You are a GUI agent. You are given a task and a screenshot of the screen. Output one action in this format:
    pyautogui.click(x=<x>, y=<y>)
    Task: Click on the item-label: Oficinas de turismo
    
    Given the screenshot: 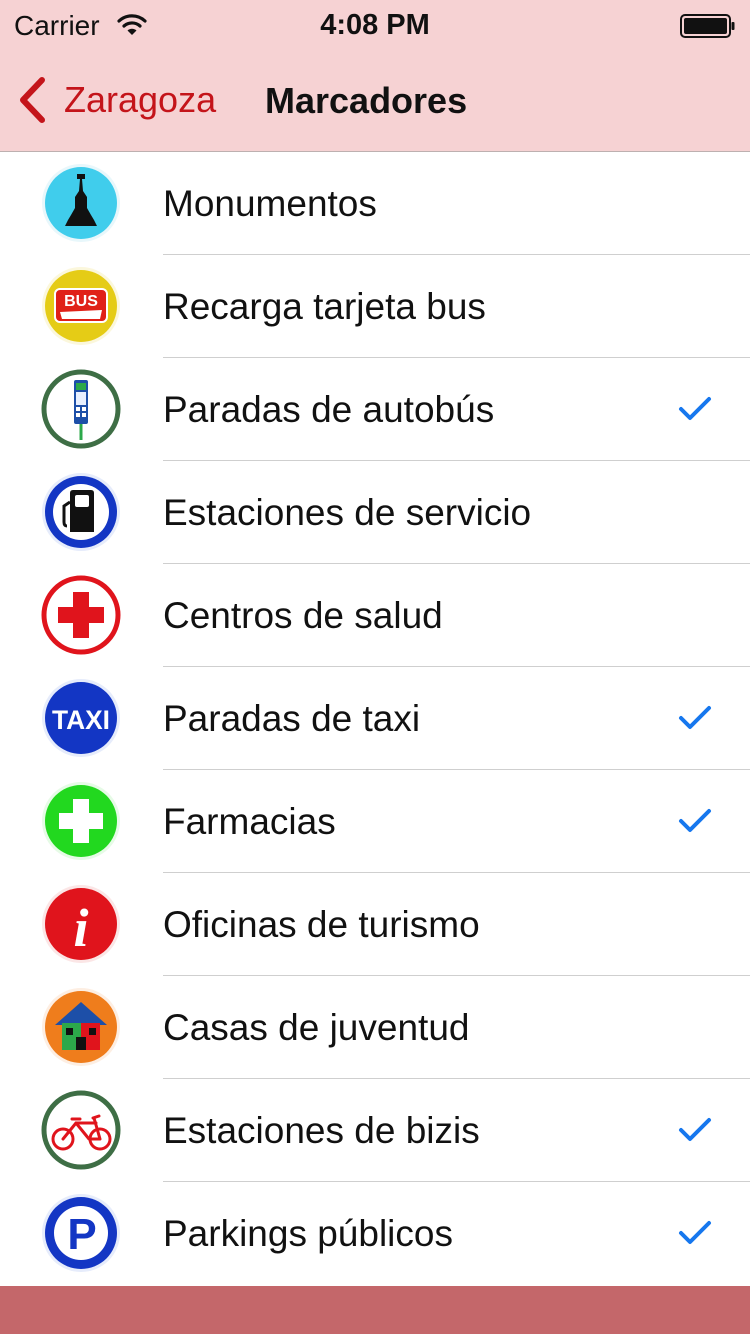 What is the action you would take?
    pyautogui.click(x=321, y=924)
    